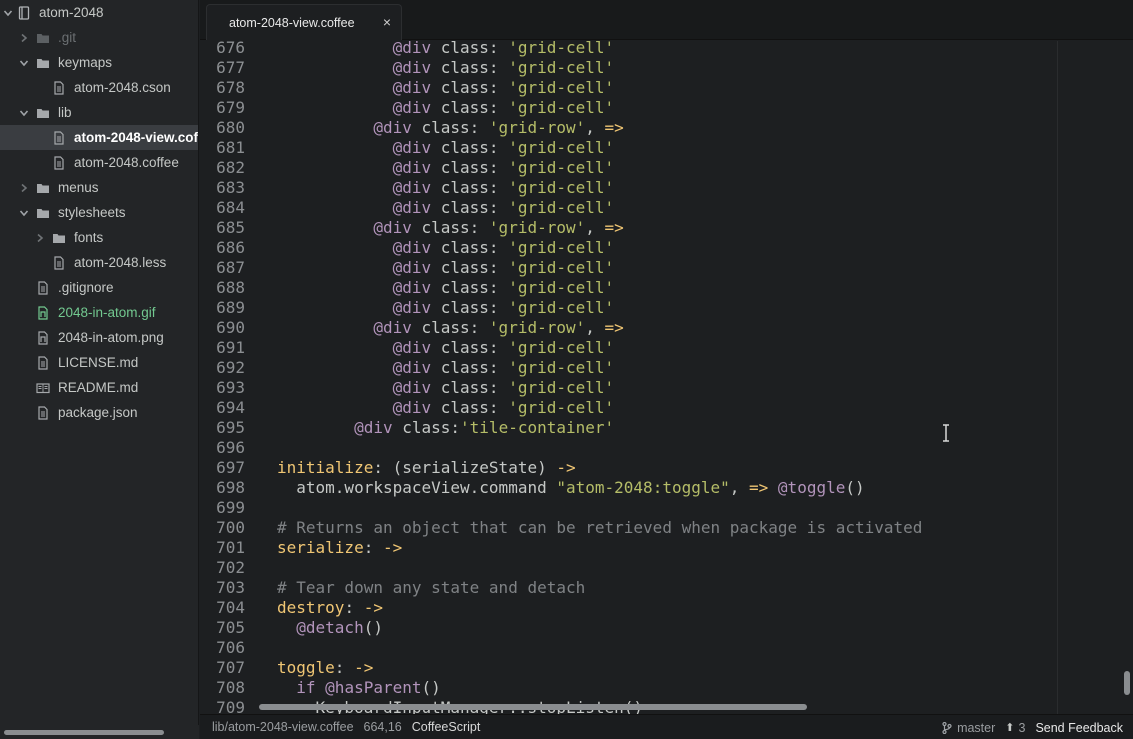  What do you see at coordinates (311, 607) in the screenshot?
I see `code-token: destroy` at bounding box center [311, 607].